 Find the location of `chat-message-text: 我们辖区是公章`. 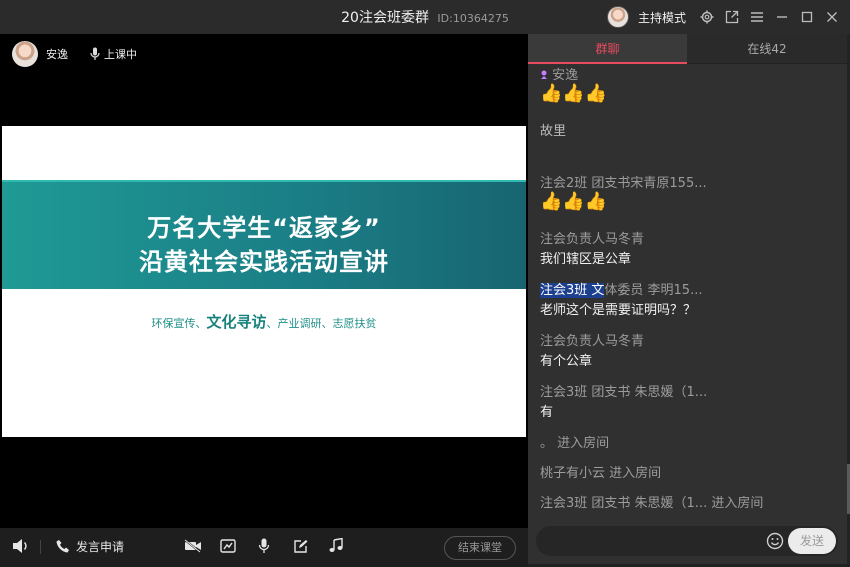

chat-message-text: 我们辖区是公章 is located at coordinates (586, 259).